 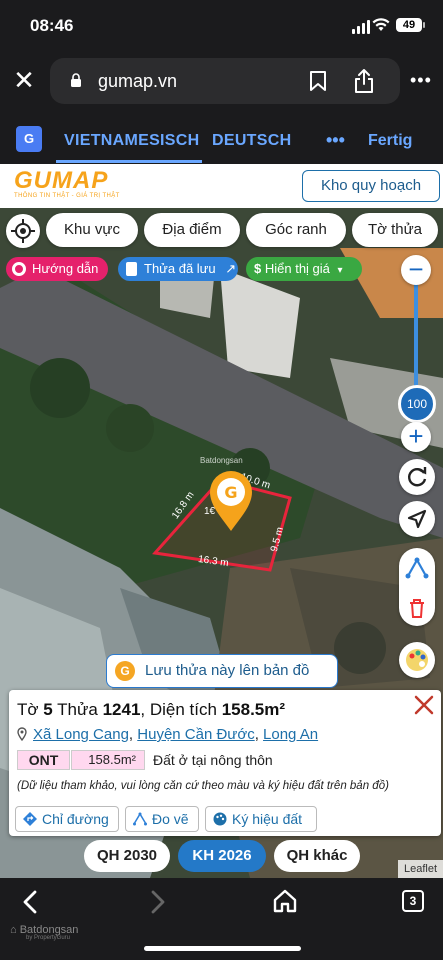 What do you see at coordinates (221, 919) in the screenshot?
I see `browser-bottom-bar: 3 ⌂ Batdongsan by PropertyGuru` at bounding box center [221, 919].